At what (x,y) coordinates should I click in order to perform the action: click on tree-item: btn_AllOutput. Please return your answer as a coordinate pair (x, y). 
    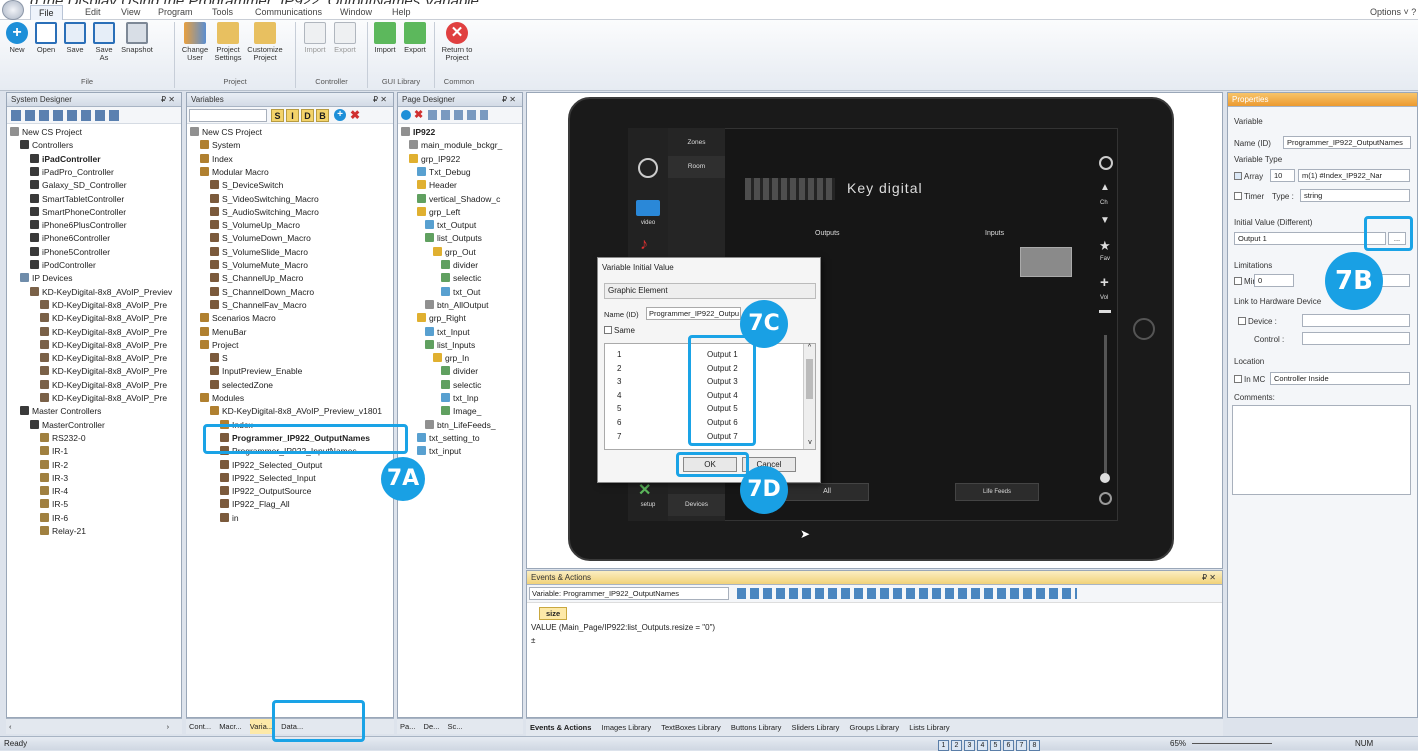
    Looking at the image, I should click on (457, 305).